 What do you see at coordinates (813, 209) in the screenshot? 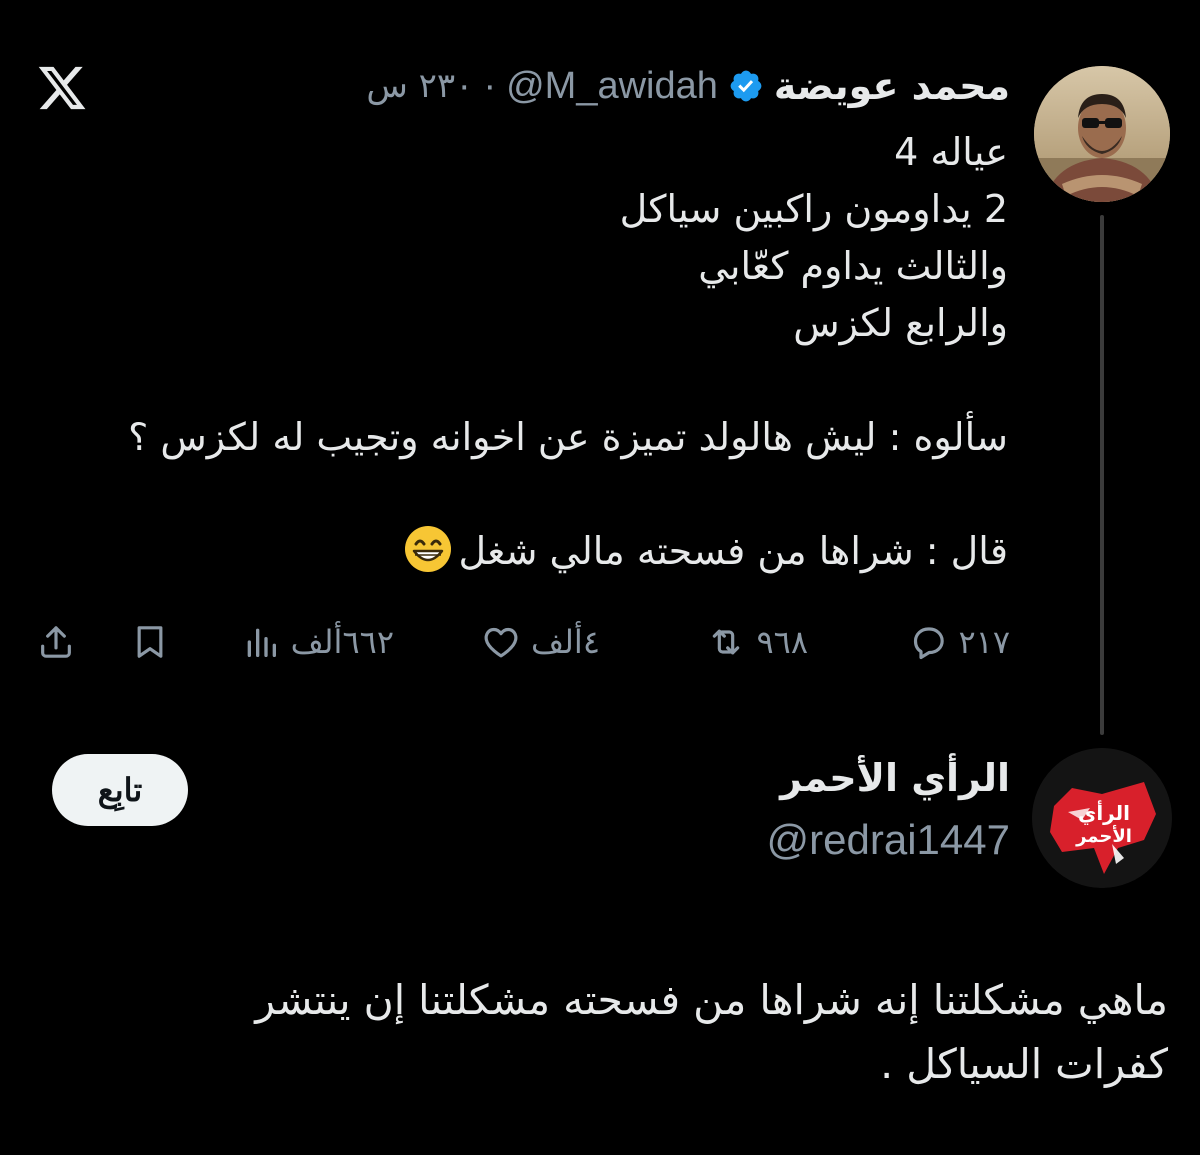
I see `tweet-line: 2 يداومون راكبين سياكل` at bounding box center [813, 209].